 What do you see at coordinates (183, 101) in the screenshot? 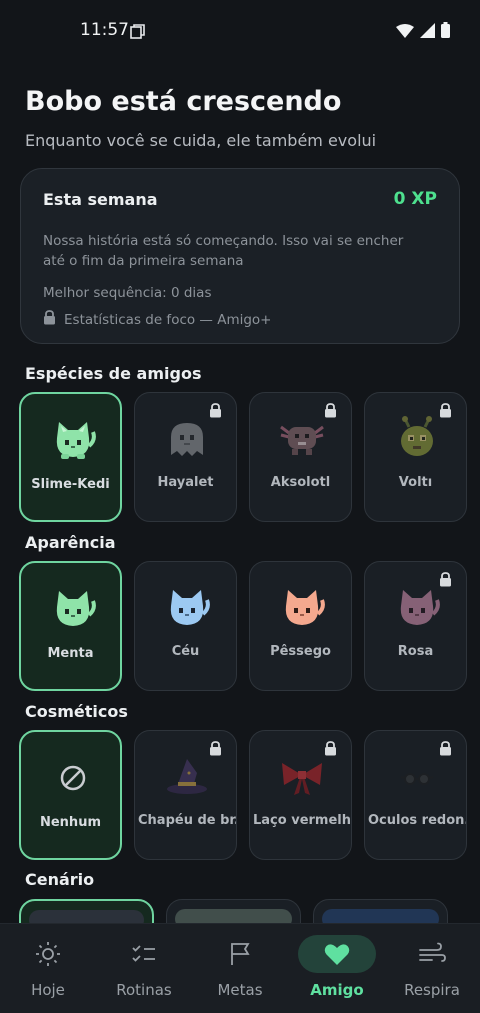
I see `page-title: Bobo está crescendo` at bounding box center [183, 101].